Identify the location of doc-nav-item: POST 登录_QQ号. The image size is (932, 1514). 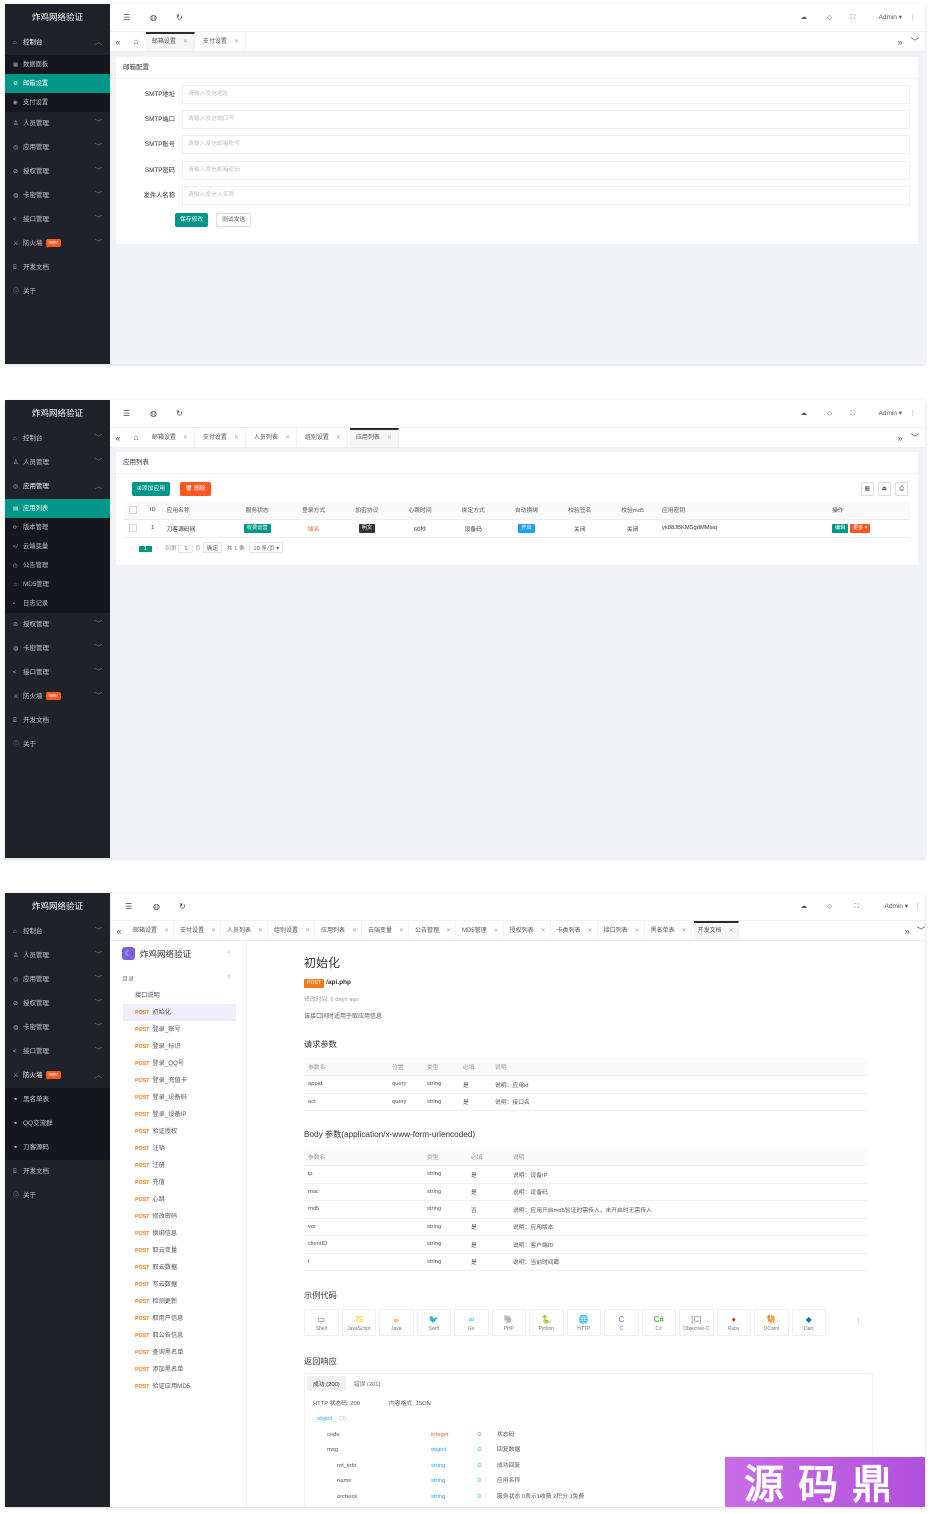
(178, 1063).